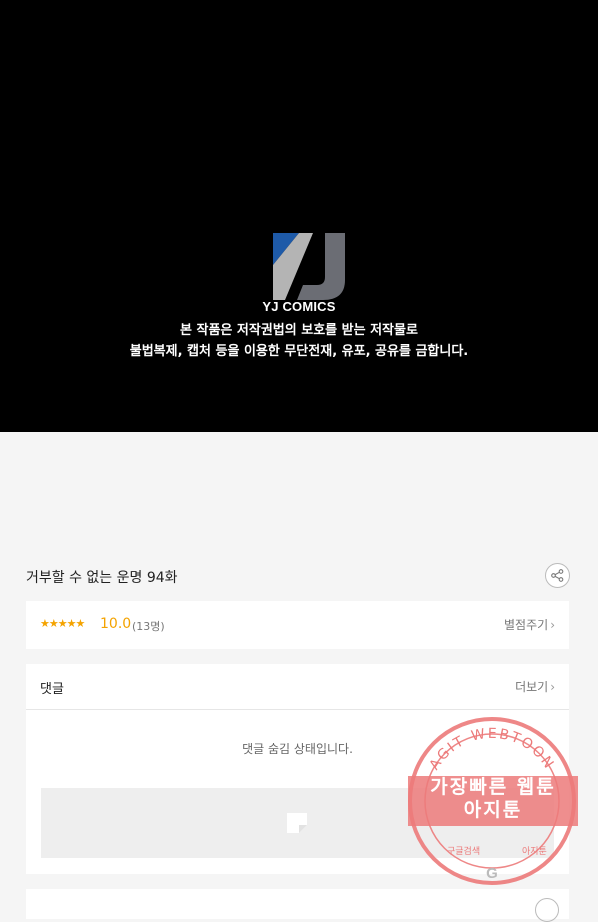  Describe the element at coordinates (116, 624) in the screenshot. I see `rating-score: 10.0` at that location.